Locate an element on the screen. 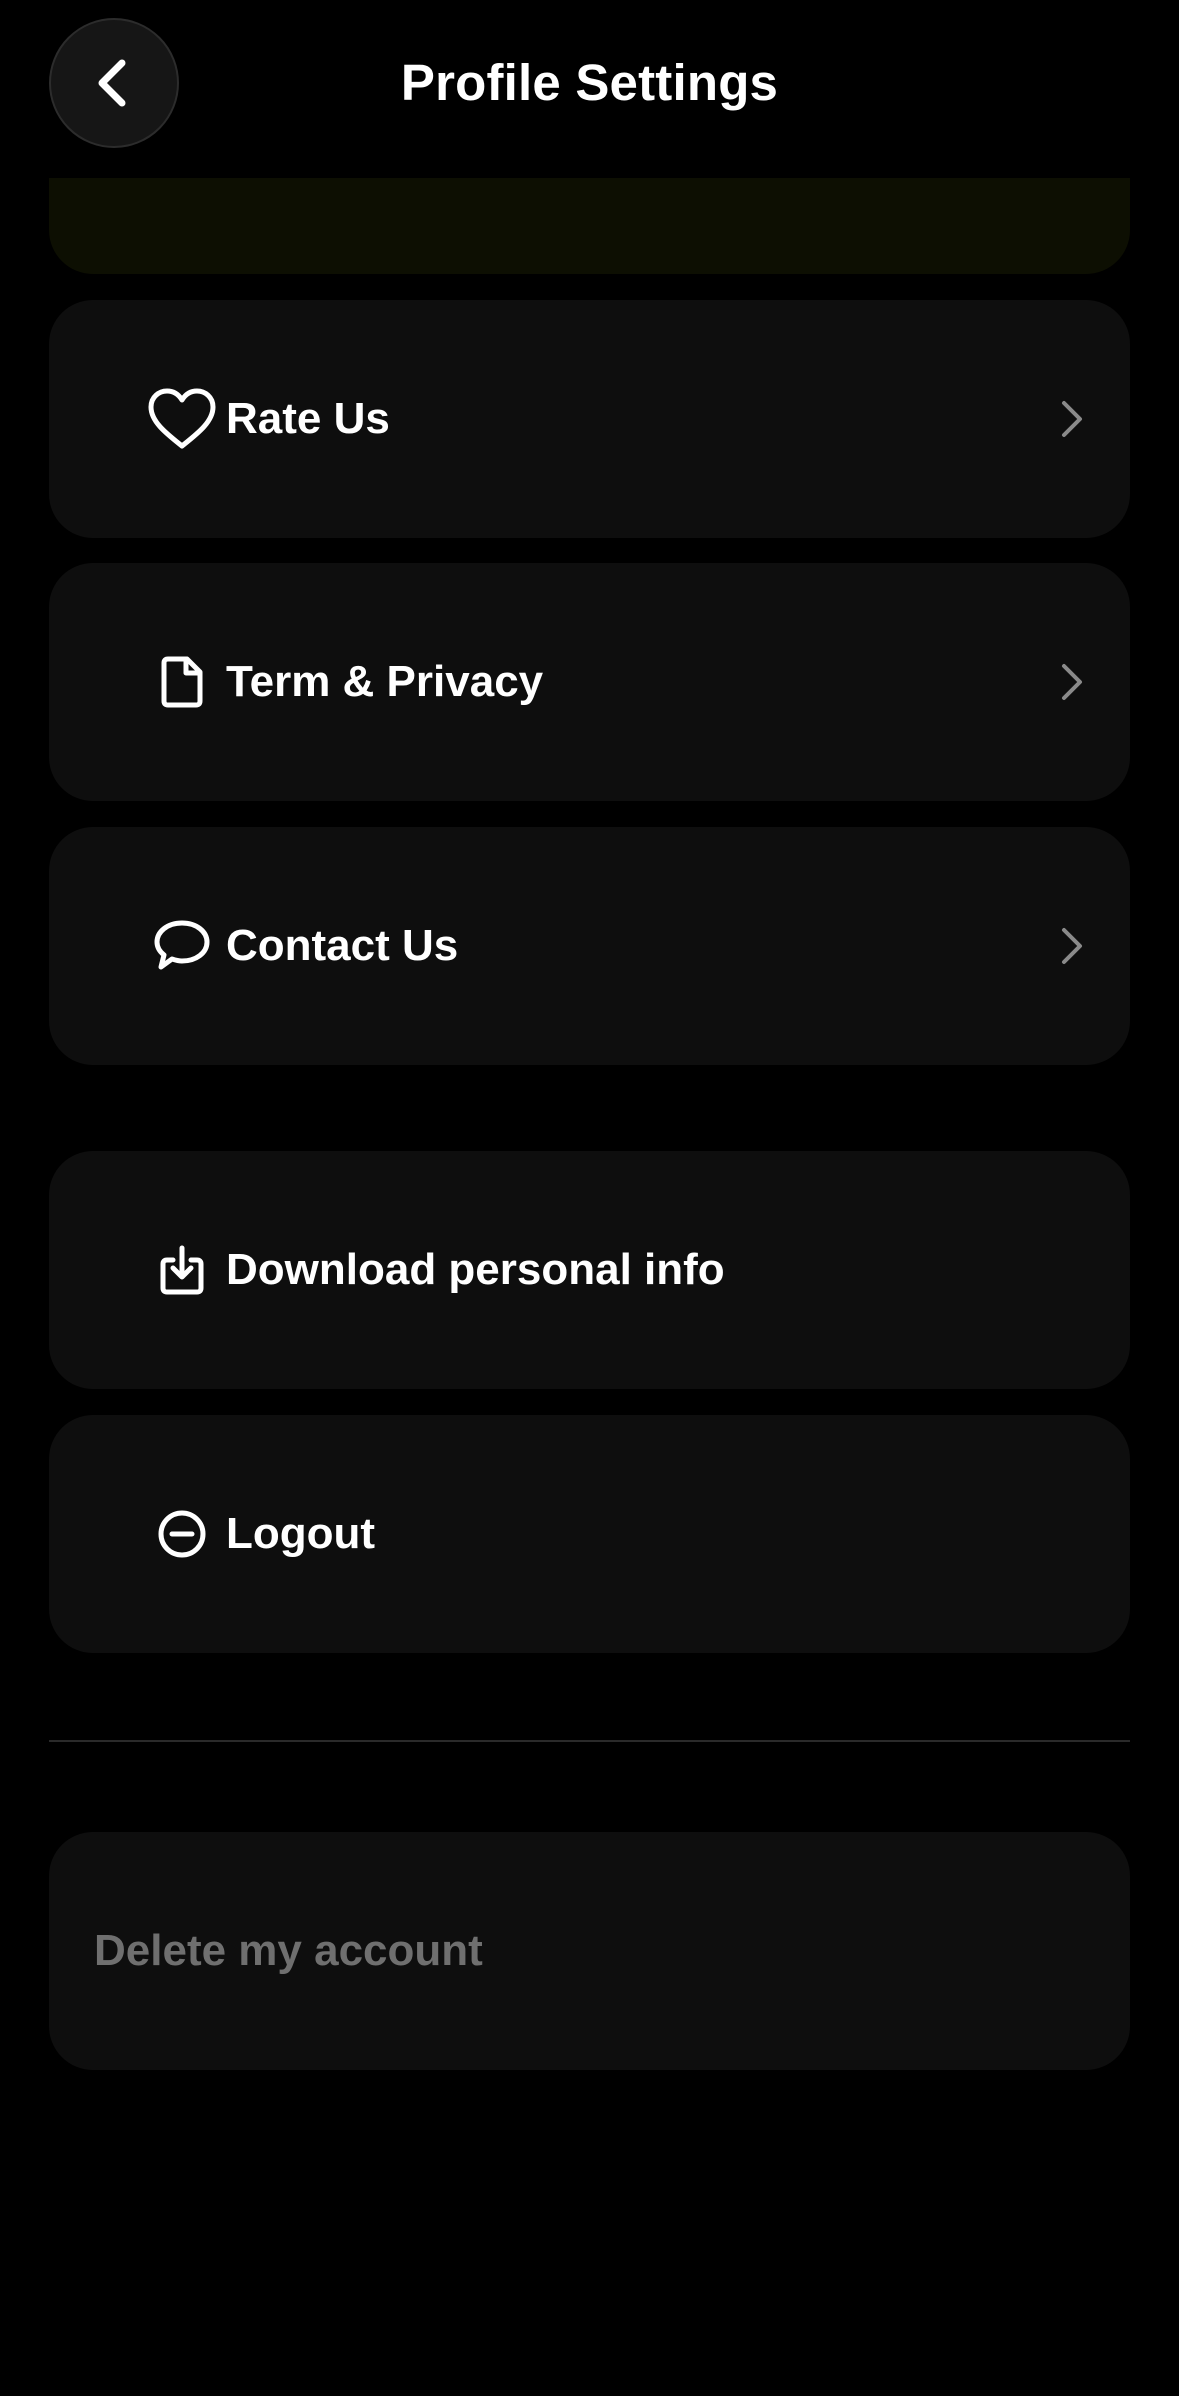 This screenshot has height=2396, width=1179. logout-item: Logout is located at coordinates (589, 1534).